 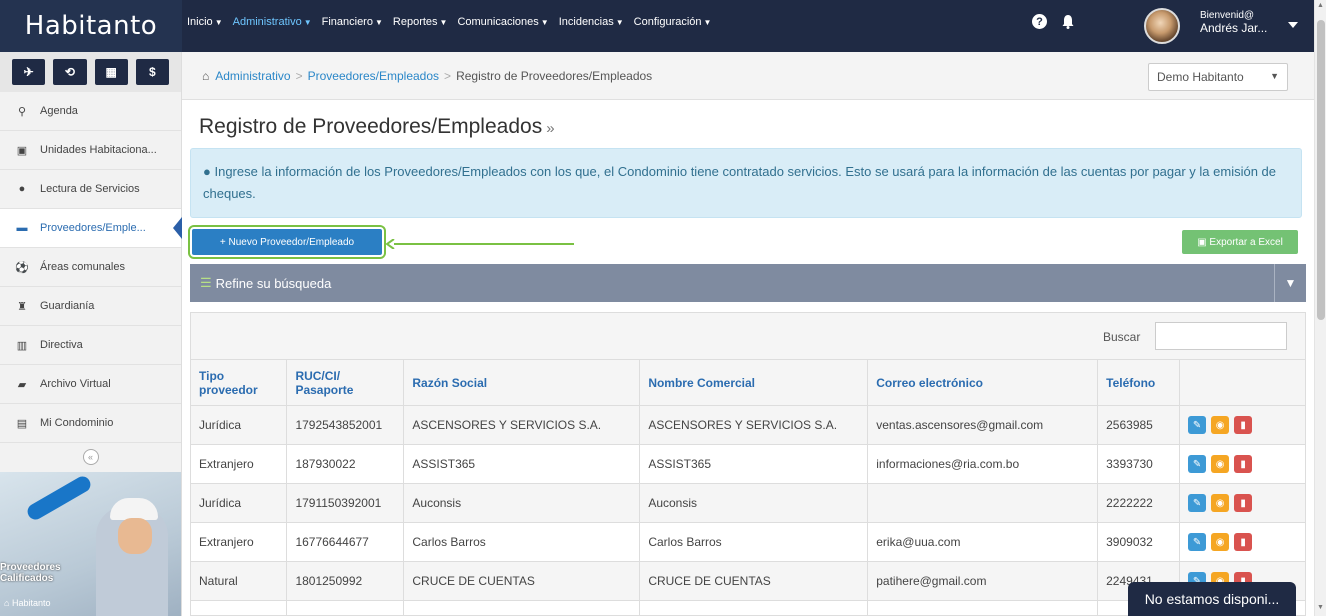 I want to click on nav-item-comunicaciones: Comunicaciones ▼, so click(x=502, y=22).